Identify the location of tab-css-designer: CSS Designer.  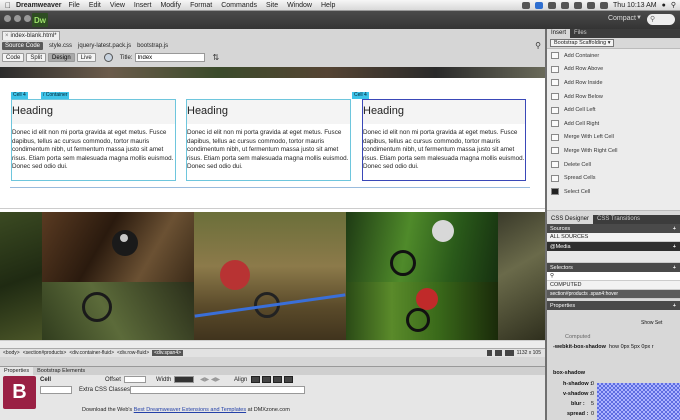
(570, 219).